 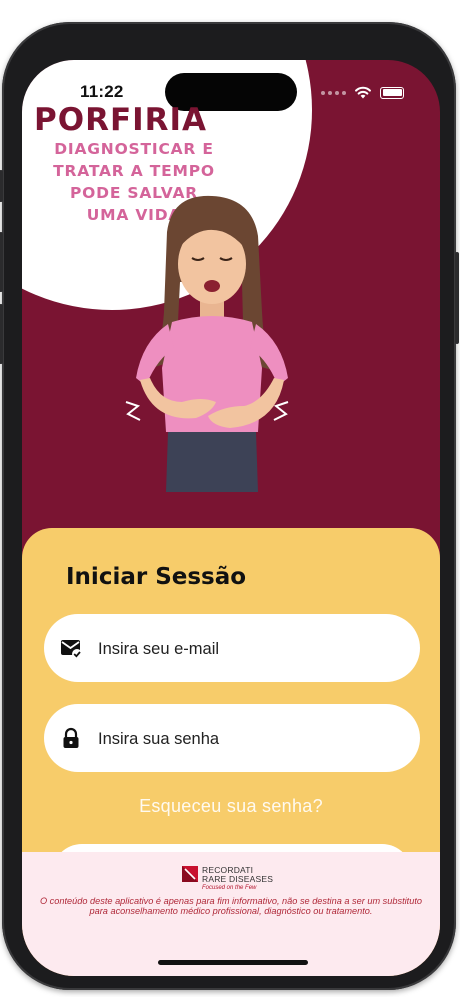 What do you see at coordinates (392, 92) in the screenshot?
I see `battery-icon` at bounding box center [392, 92].